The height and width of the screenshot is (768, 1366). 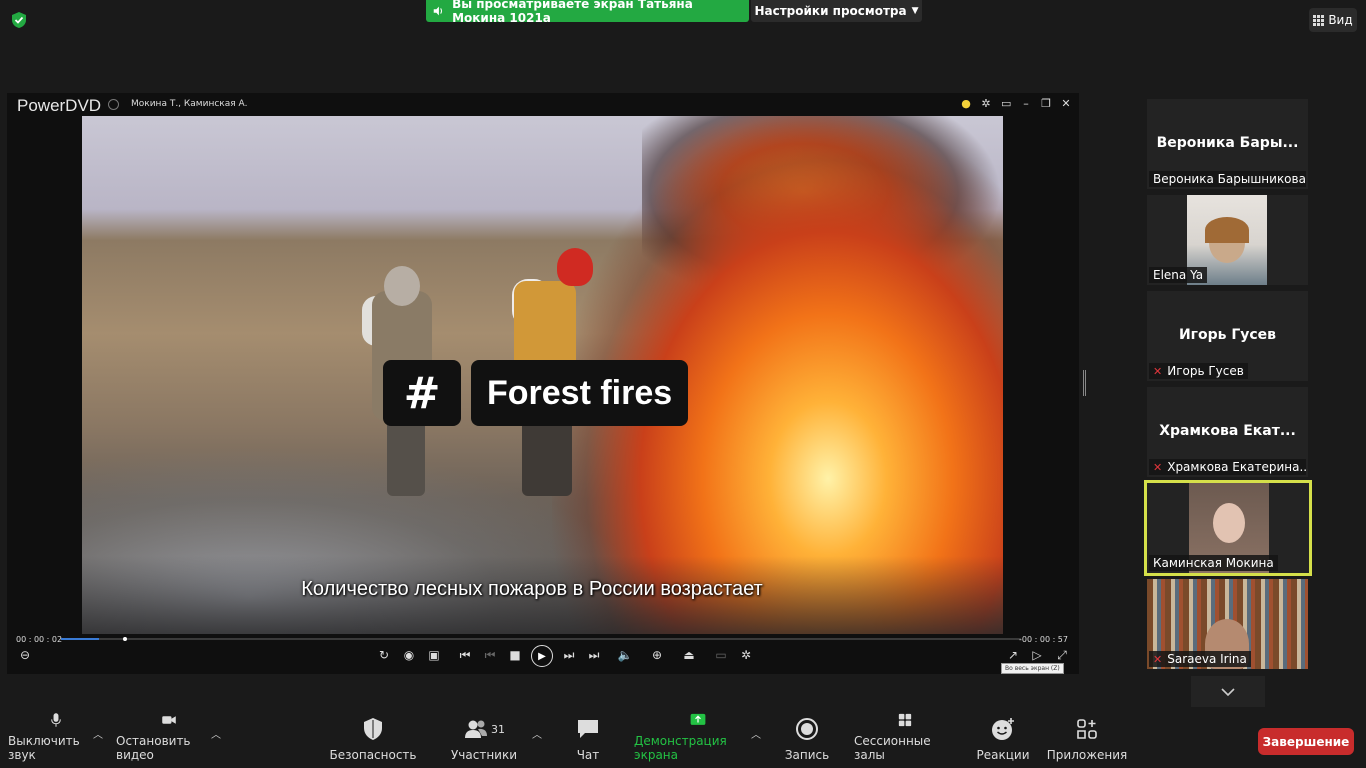 What do you see at coordinates (1032, 668) in the screenshot?
I see `fullscreen-tooltip: Во весь экран (Z)` at bounding box center [1032, 668].